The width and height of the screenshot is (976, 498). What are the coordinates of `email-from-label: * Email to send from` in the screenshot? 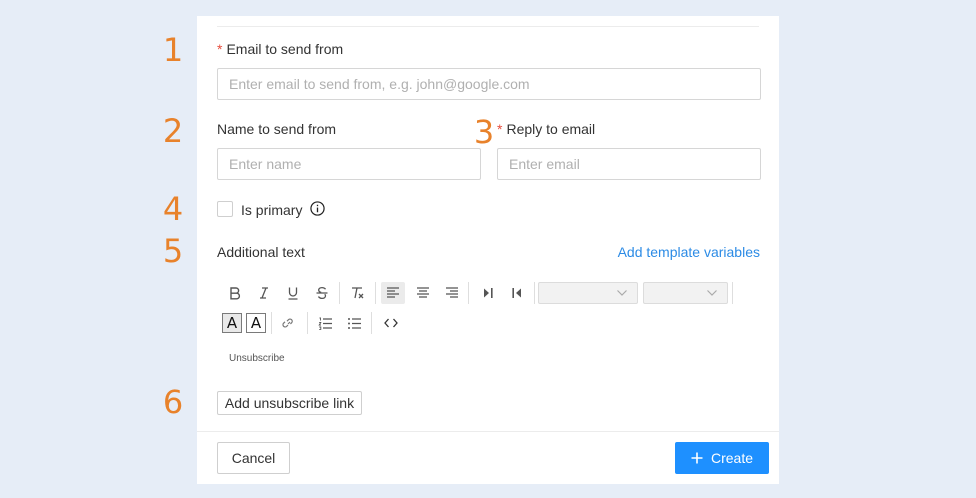 It's located at (280, 49).